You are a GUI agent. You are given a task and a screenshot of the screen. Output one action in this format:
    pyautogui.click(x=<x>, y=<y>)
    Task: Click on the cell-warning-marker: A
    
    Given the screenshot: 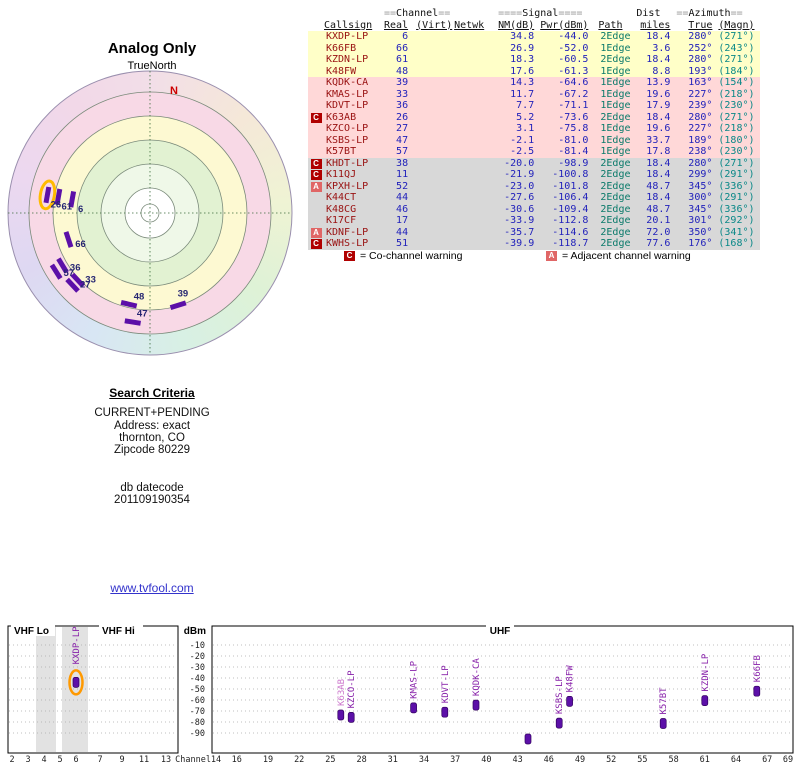 What is the action you would take?
    pyautogui.click(x=316, y=186)
    